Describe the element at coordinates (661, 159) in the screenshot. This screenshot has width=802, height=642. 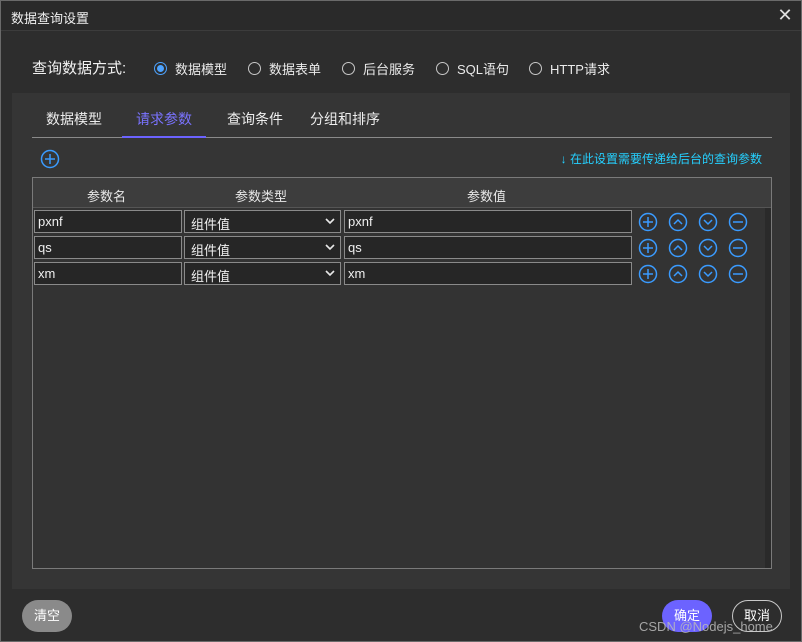
I see `params-hint: ↓ 在此设置需要传递给后台的查询参数` at that location.